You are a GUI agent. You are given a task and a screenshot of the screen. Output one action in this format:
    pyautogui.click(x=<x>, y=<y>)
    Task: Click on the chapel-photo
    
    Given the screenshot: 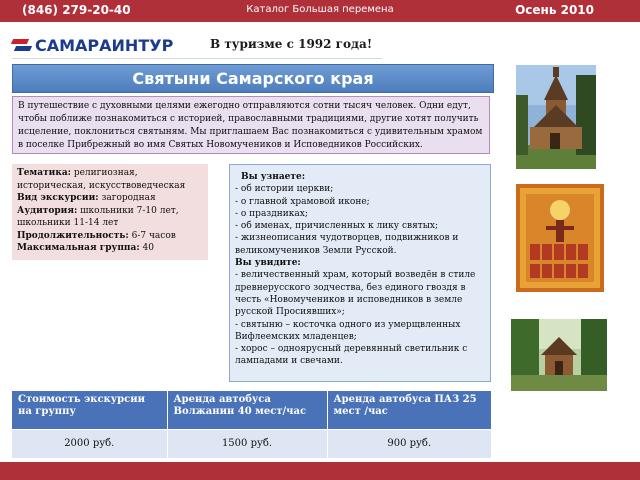 What is the action you would take?
    pyautogui.click(x=559, y=355)
    